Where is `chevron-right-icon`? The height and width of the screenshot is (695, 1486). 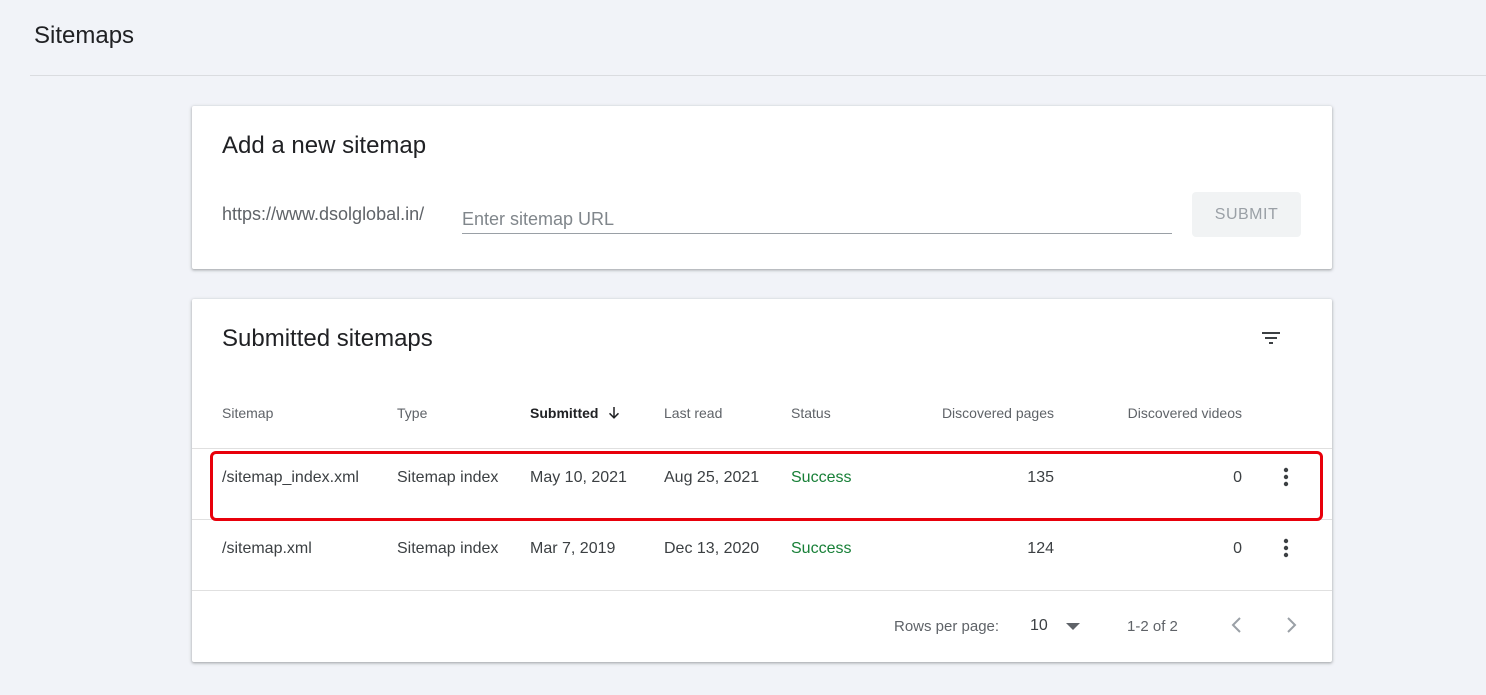 chevron-right-icon is located at coordinates (1292, 625).